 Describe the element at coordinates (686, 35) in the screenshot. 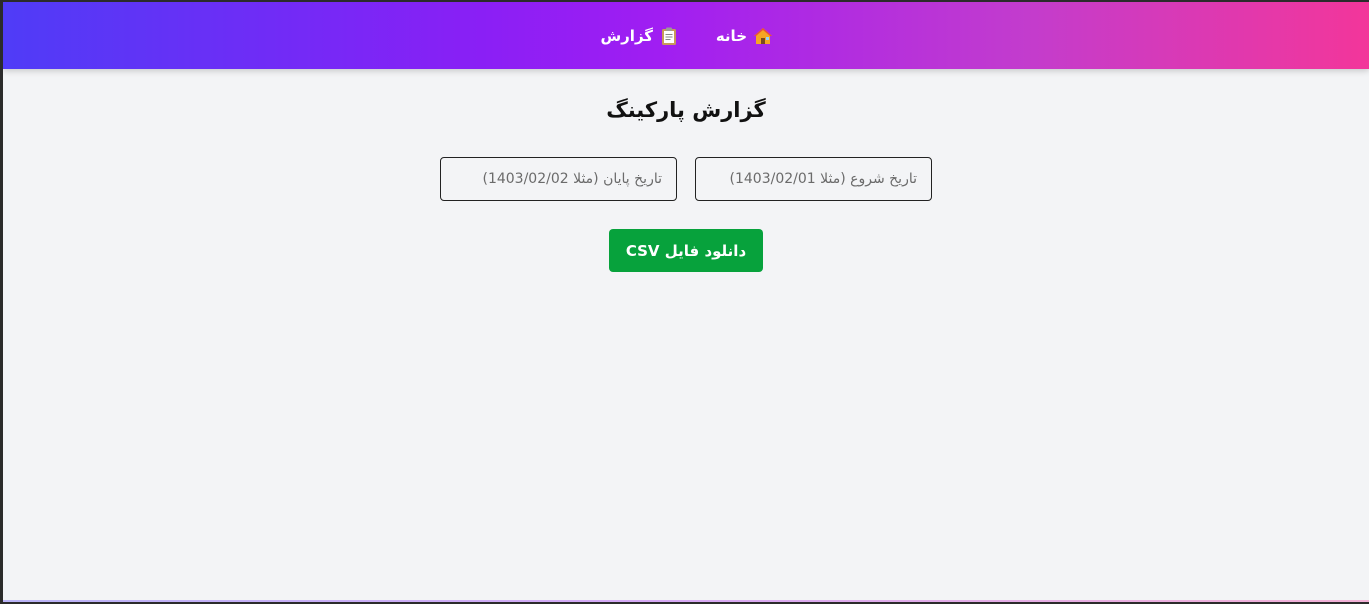

I see `top-navbar: خانه گزارش` at that location.